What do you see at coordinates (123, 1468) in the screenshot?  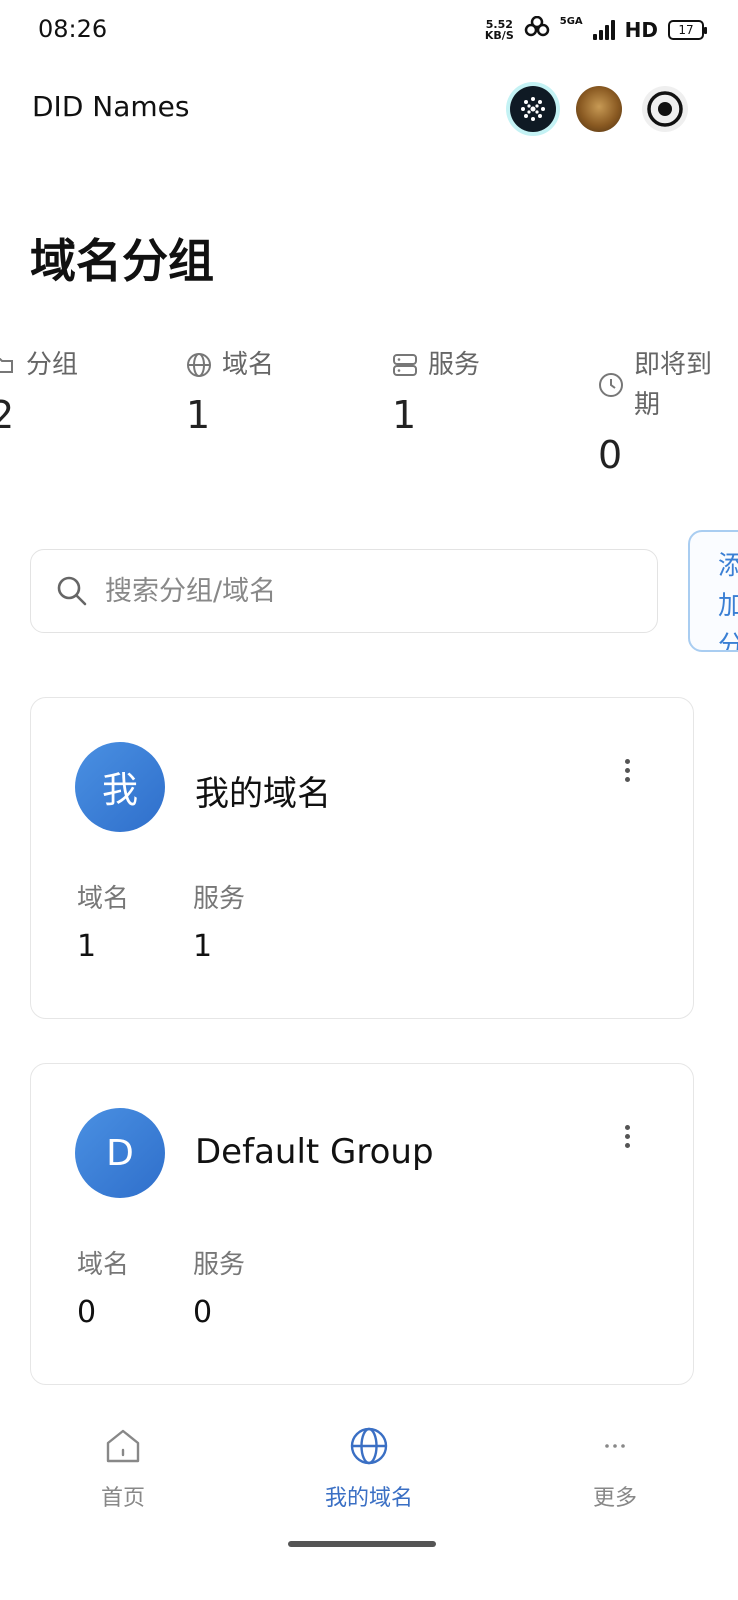 I see `nav-item-home: 首页` at bounding box center [123, 1468].